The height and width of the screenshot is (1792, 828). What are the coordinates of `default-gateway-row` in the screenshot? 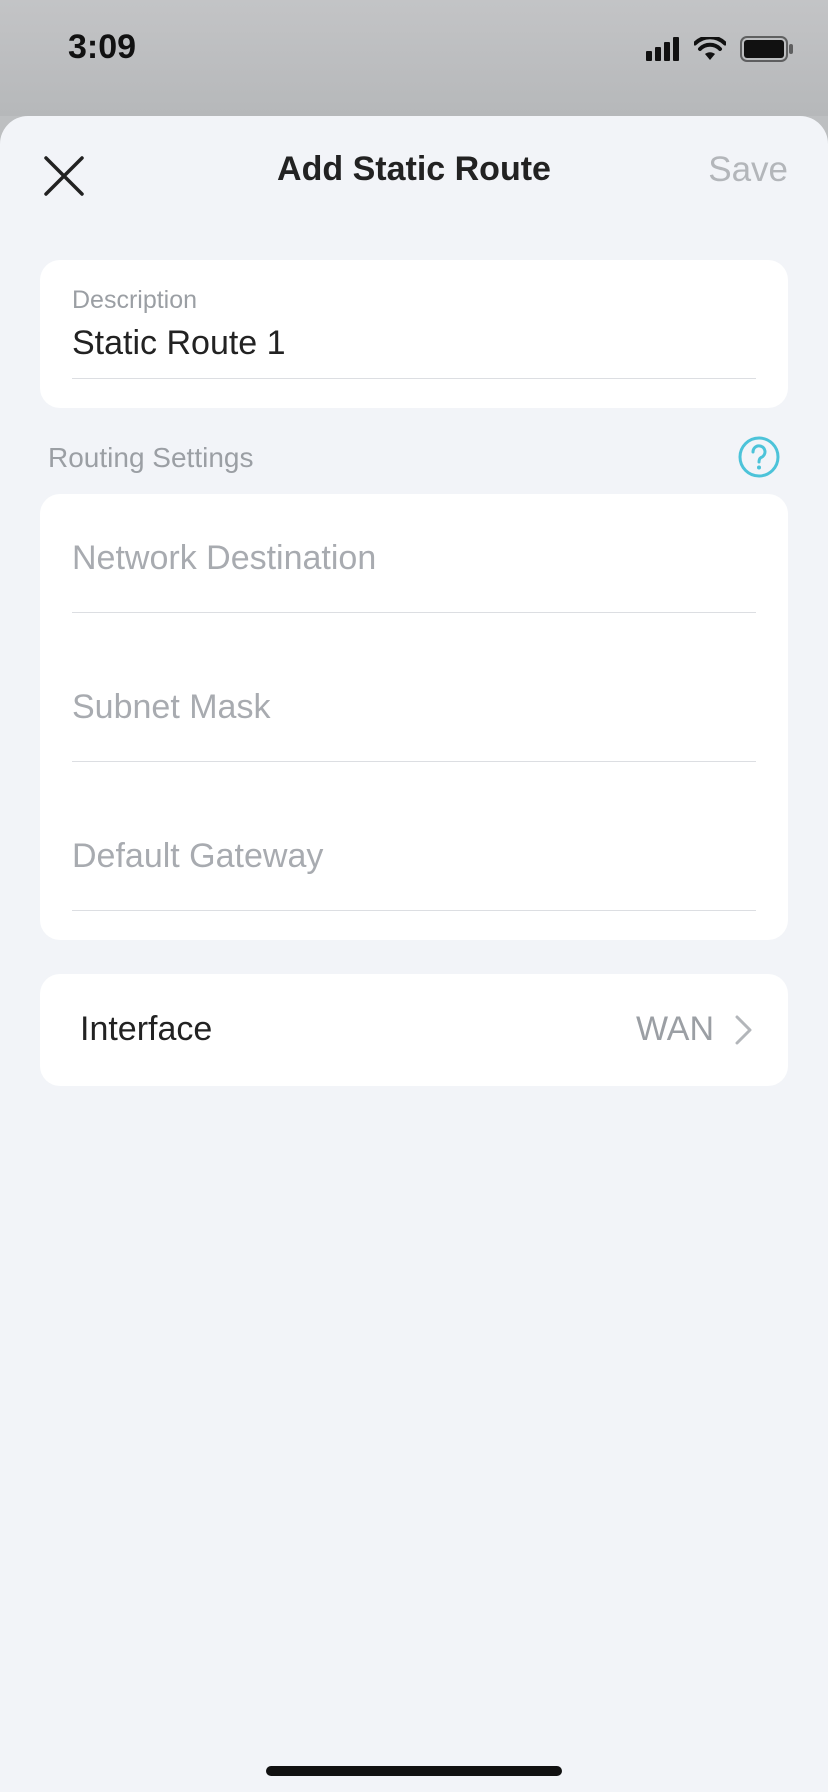 It's located at (414, 861).